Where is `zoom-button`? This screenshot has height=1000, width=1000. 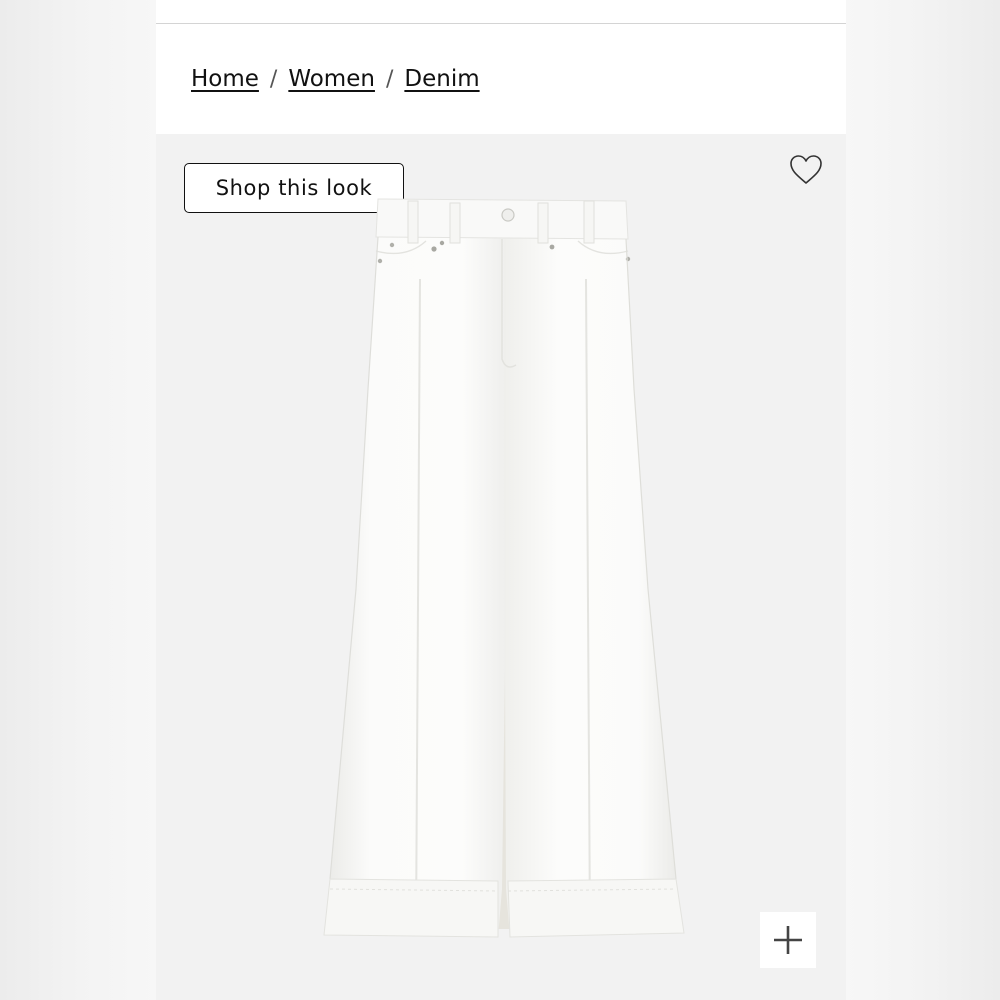 zoom-button is located at coordinates (788, 940).